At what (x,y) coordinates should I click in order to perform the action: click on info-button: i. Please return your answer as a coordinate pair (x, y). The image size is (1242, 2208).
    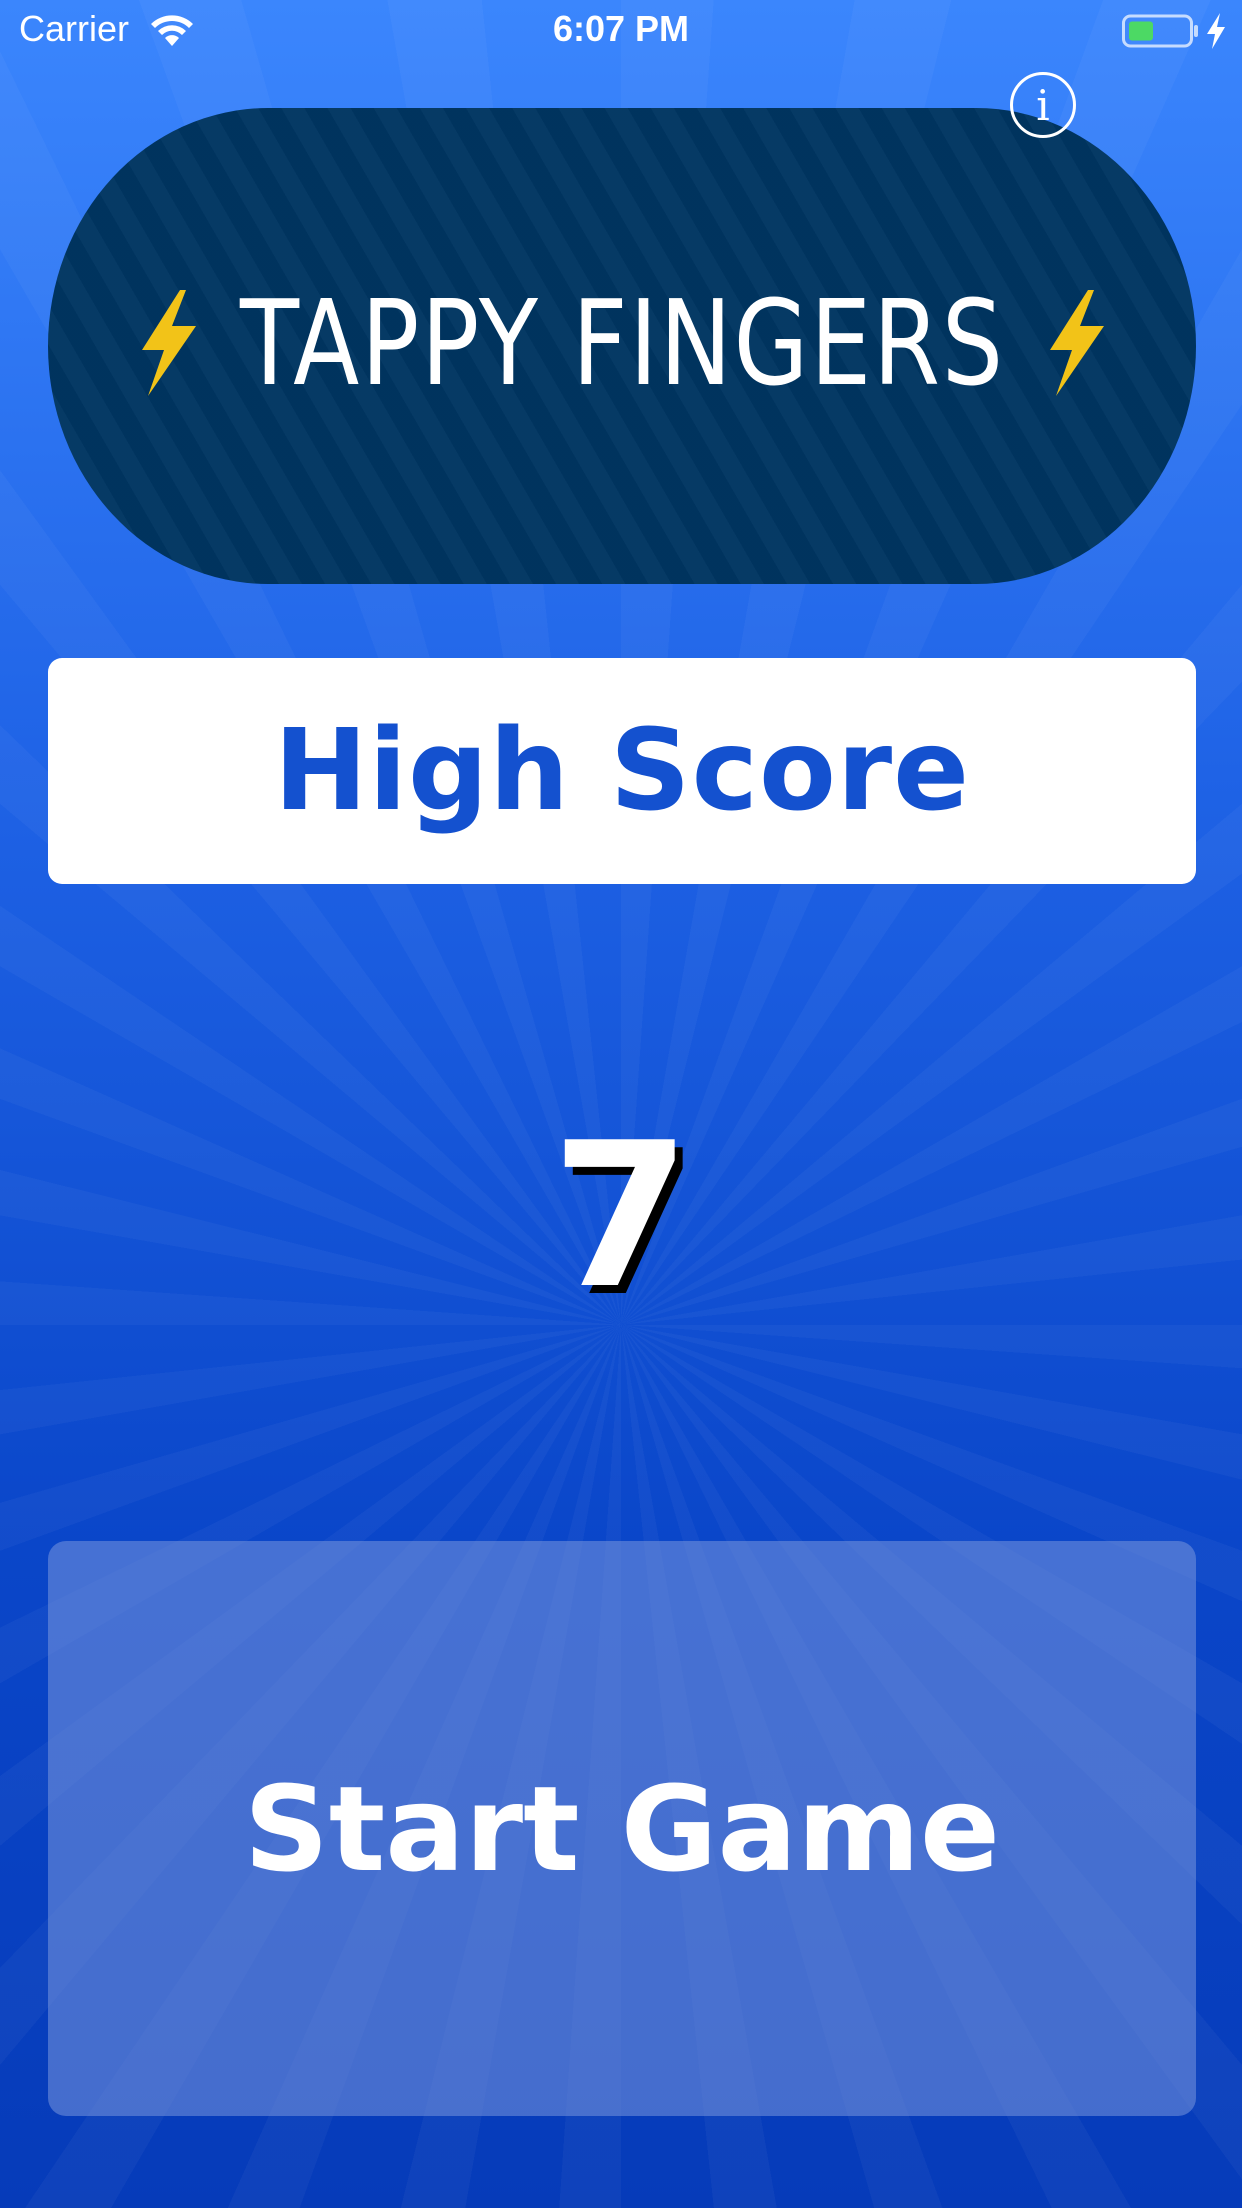
    Looking at the image, I should click on (1043, 105).